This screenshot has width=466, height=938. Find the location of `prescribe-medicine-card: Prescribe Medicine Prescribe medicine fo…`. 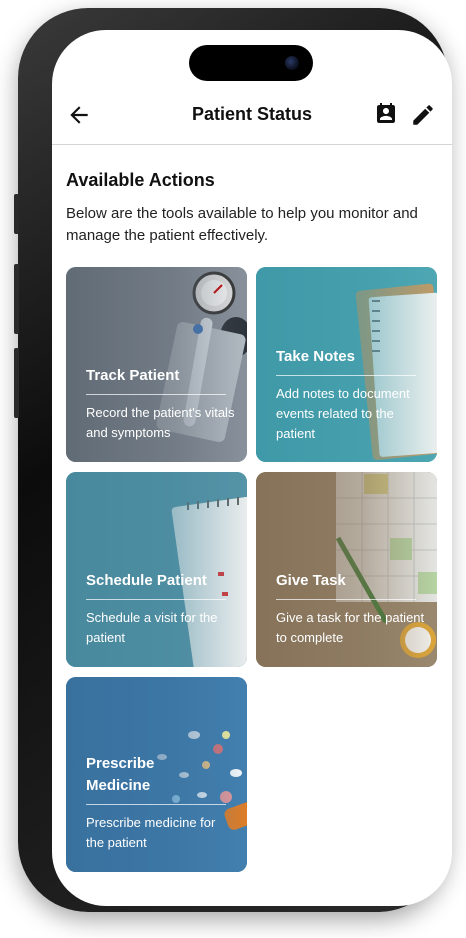

prescribe-medicine-card: Prescribe Medicine Prescribe medicine fo… is located at coordinates (156, 774).